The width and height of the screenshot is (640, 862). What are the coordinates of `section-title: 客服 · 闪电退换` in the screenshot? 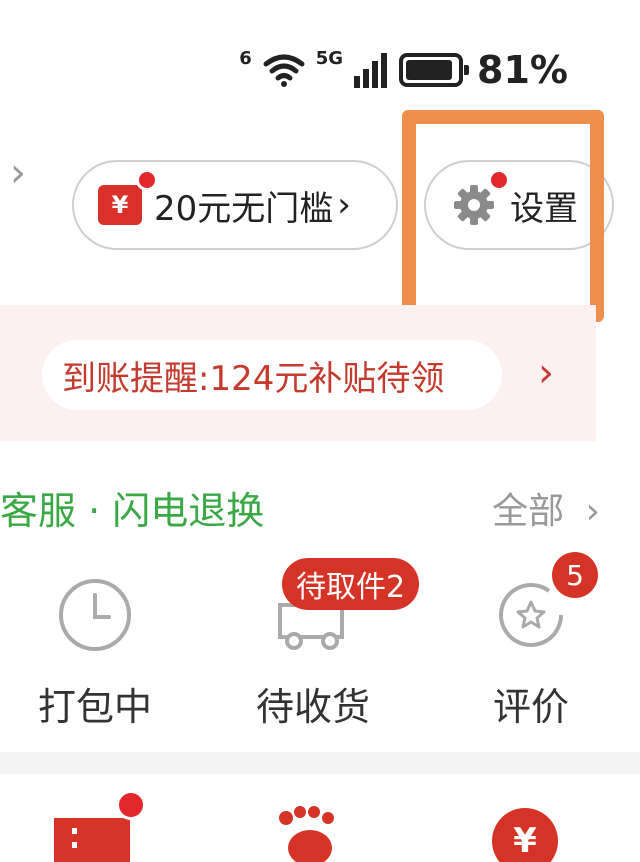 It's located at (132, 511).